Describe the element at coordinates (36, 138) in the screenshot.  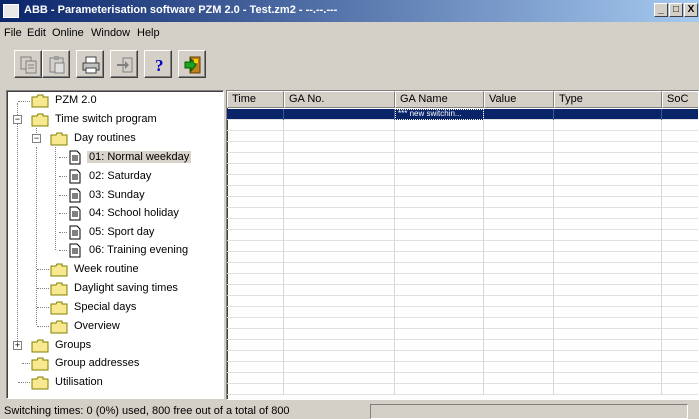
I see `collapse-icon: −` at that location.